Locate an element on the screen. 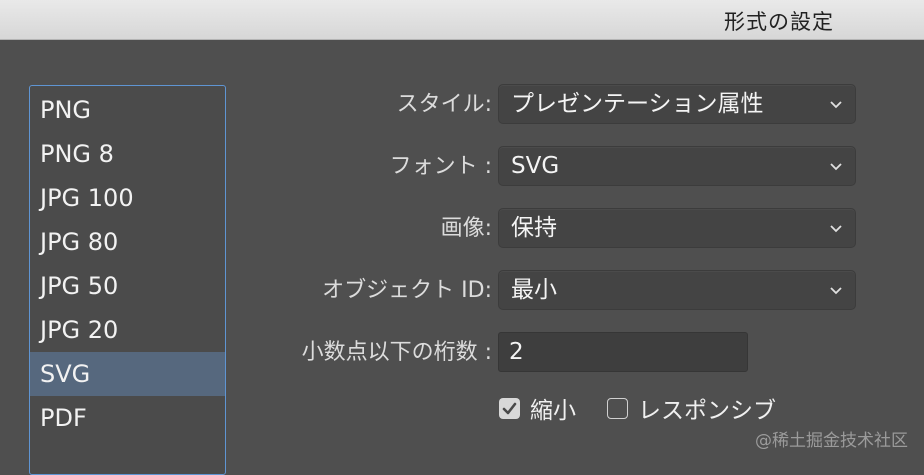  decimals-input is located at coordinates (623, 352).